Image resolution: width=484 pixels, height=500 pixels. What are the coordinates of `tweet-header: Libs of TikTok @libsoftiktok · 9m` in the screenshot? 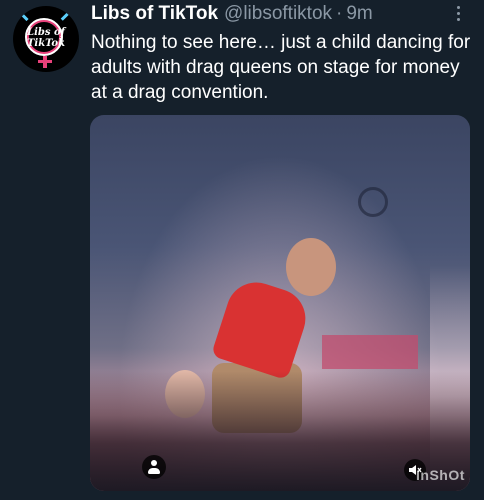 It's located at (232, 14).